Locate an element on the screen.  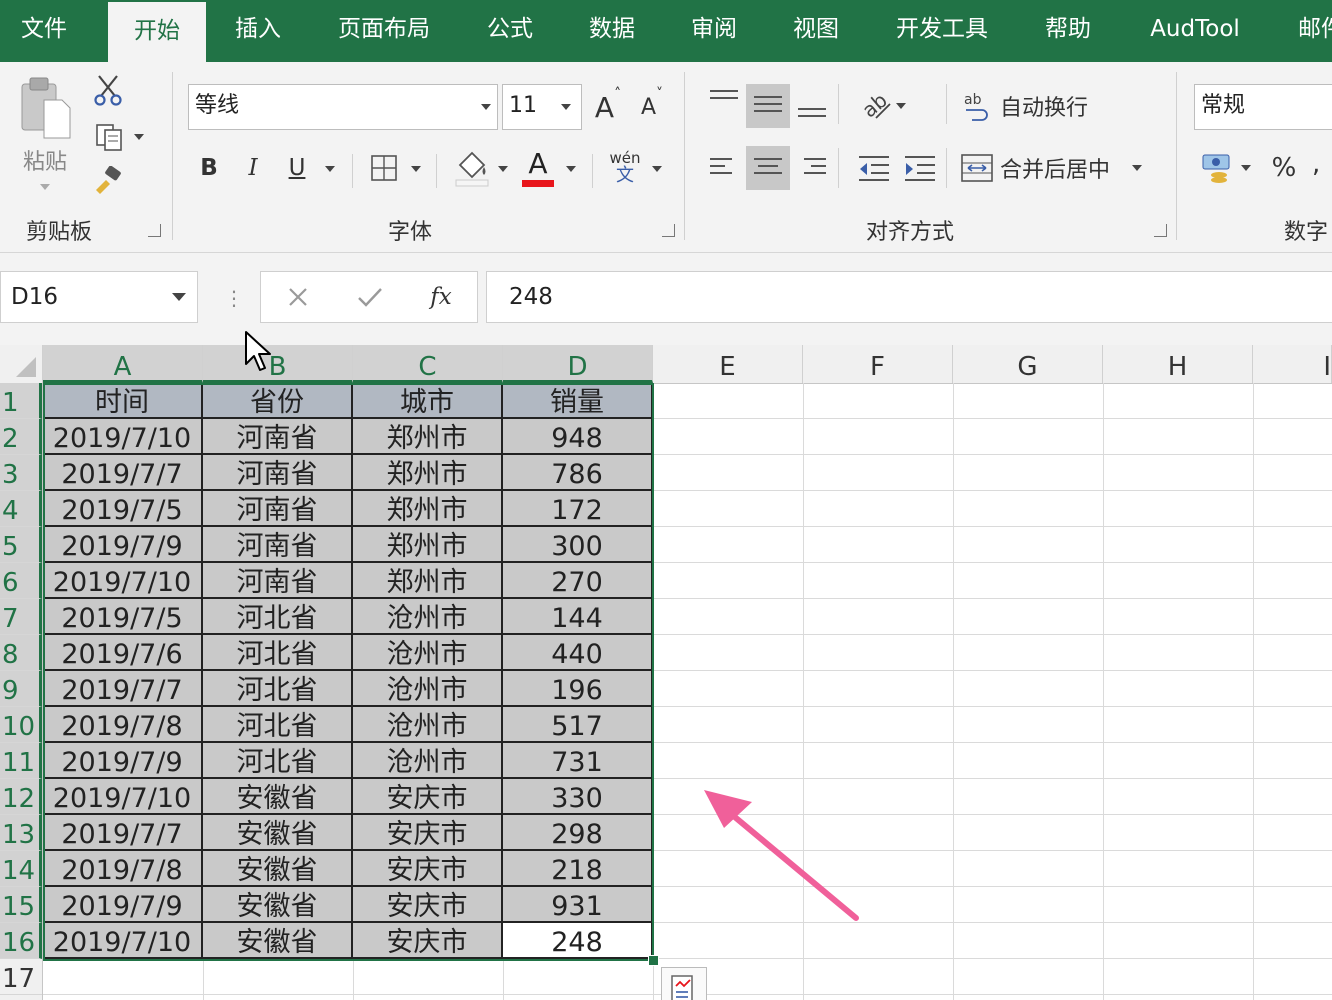
row-header-10: 10 is located at coordinates (21, 725).